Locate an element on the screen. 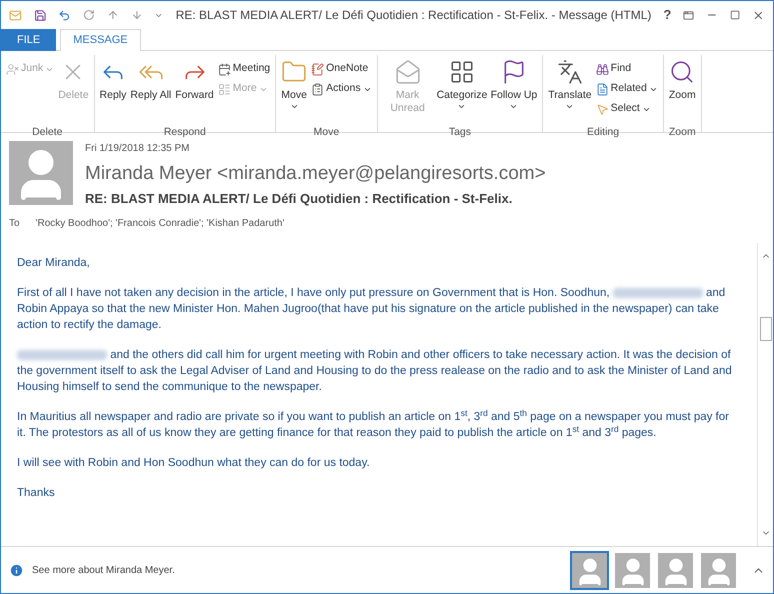  category-grid-icon is located at coordinates (461, 72).